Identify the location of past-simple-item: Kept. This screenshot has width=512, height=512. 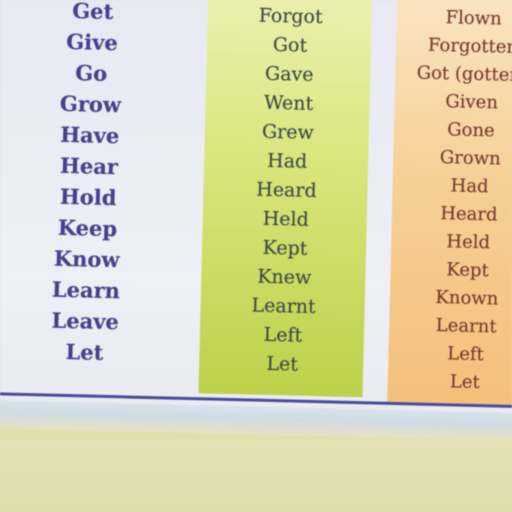
(285, 248).